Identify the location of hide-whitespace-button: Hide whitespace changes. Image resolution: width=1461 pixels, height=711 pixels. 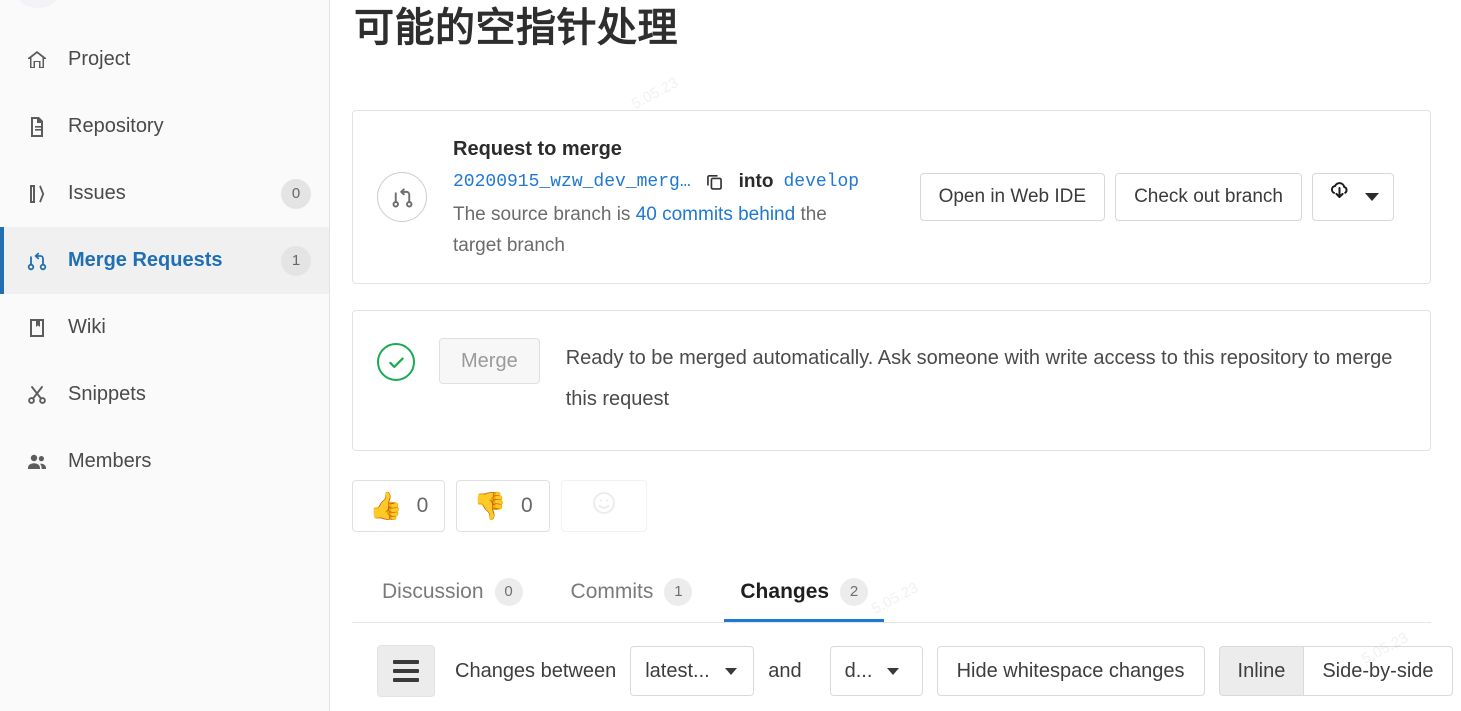
(1070, 671).